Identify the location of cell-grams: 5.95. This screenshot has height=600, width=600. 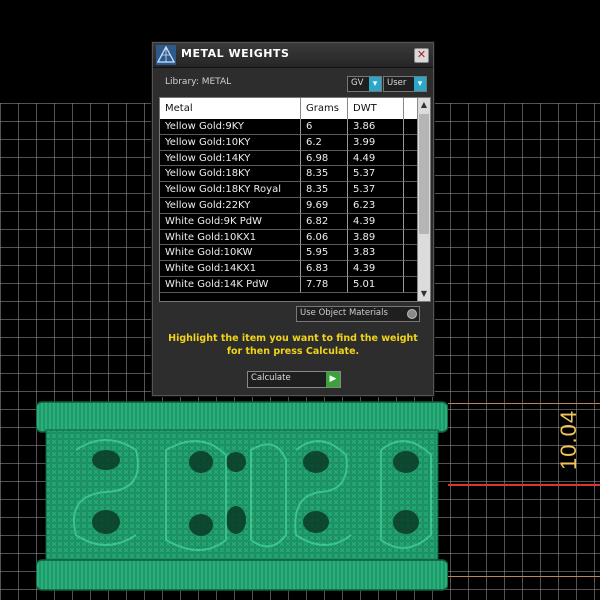
(324, 253).